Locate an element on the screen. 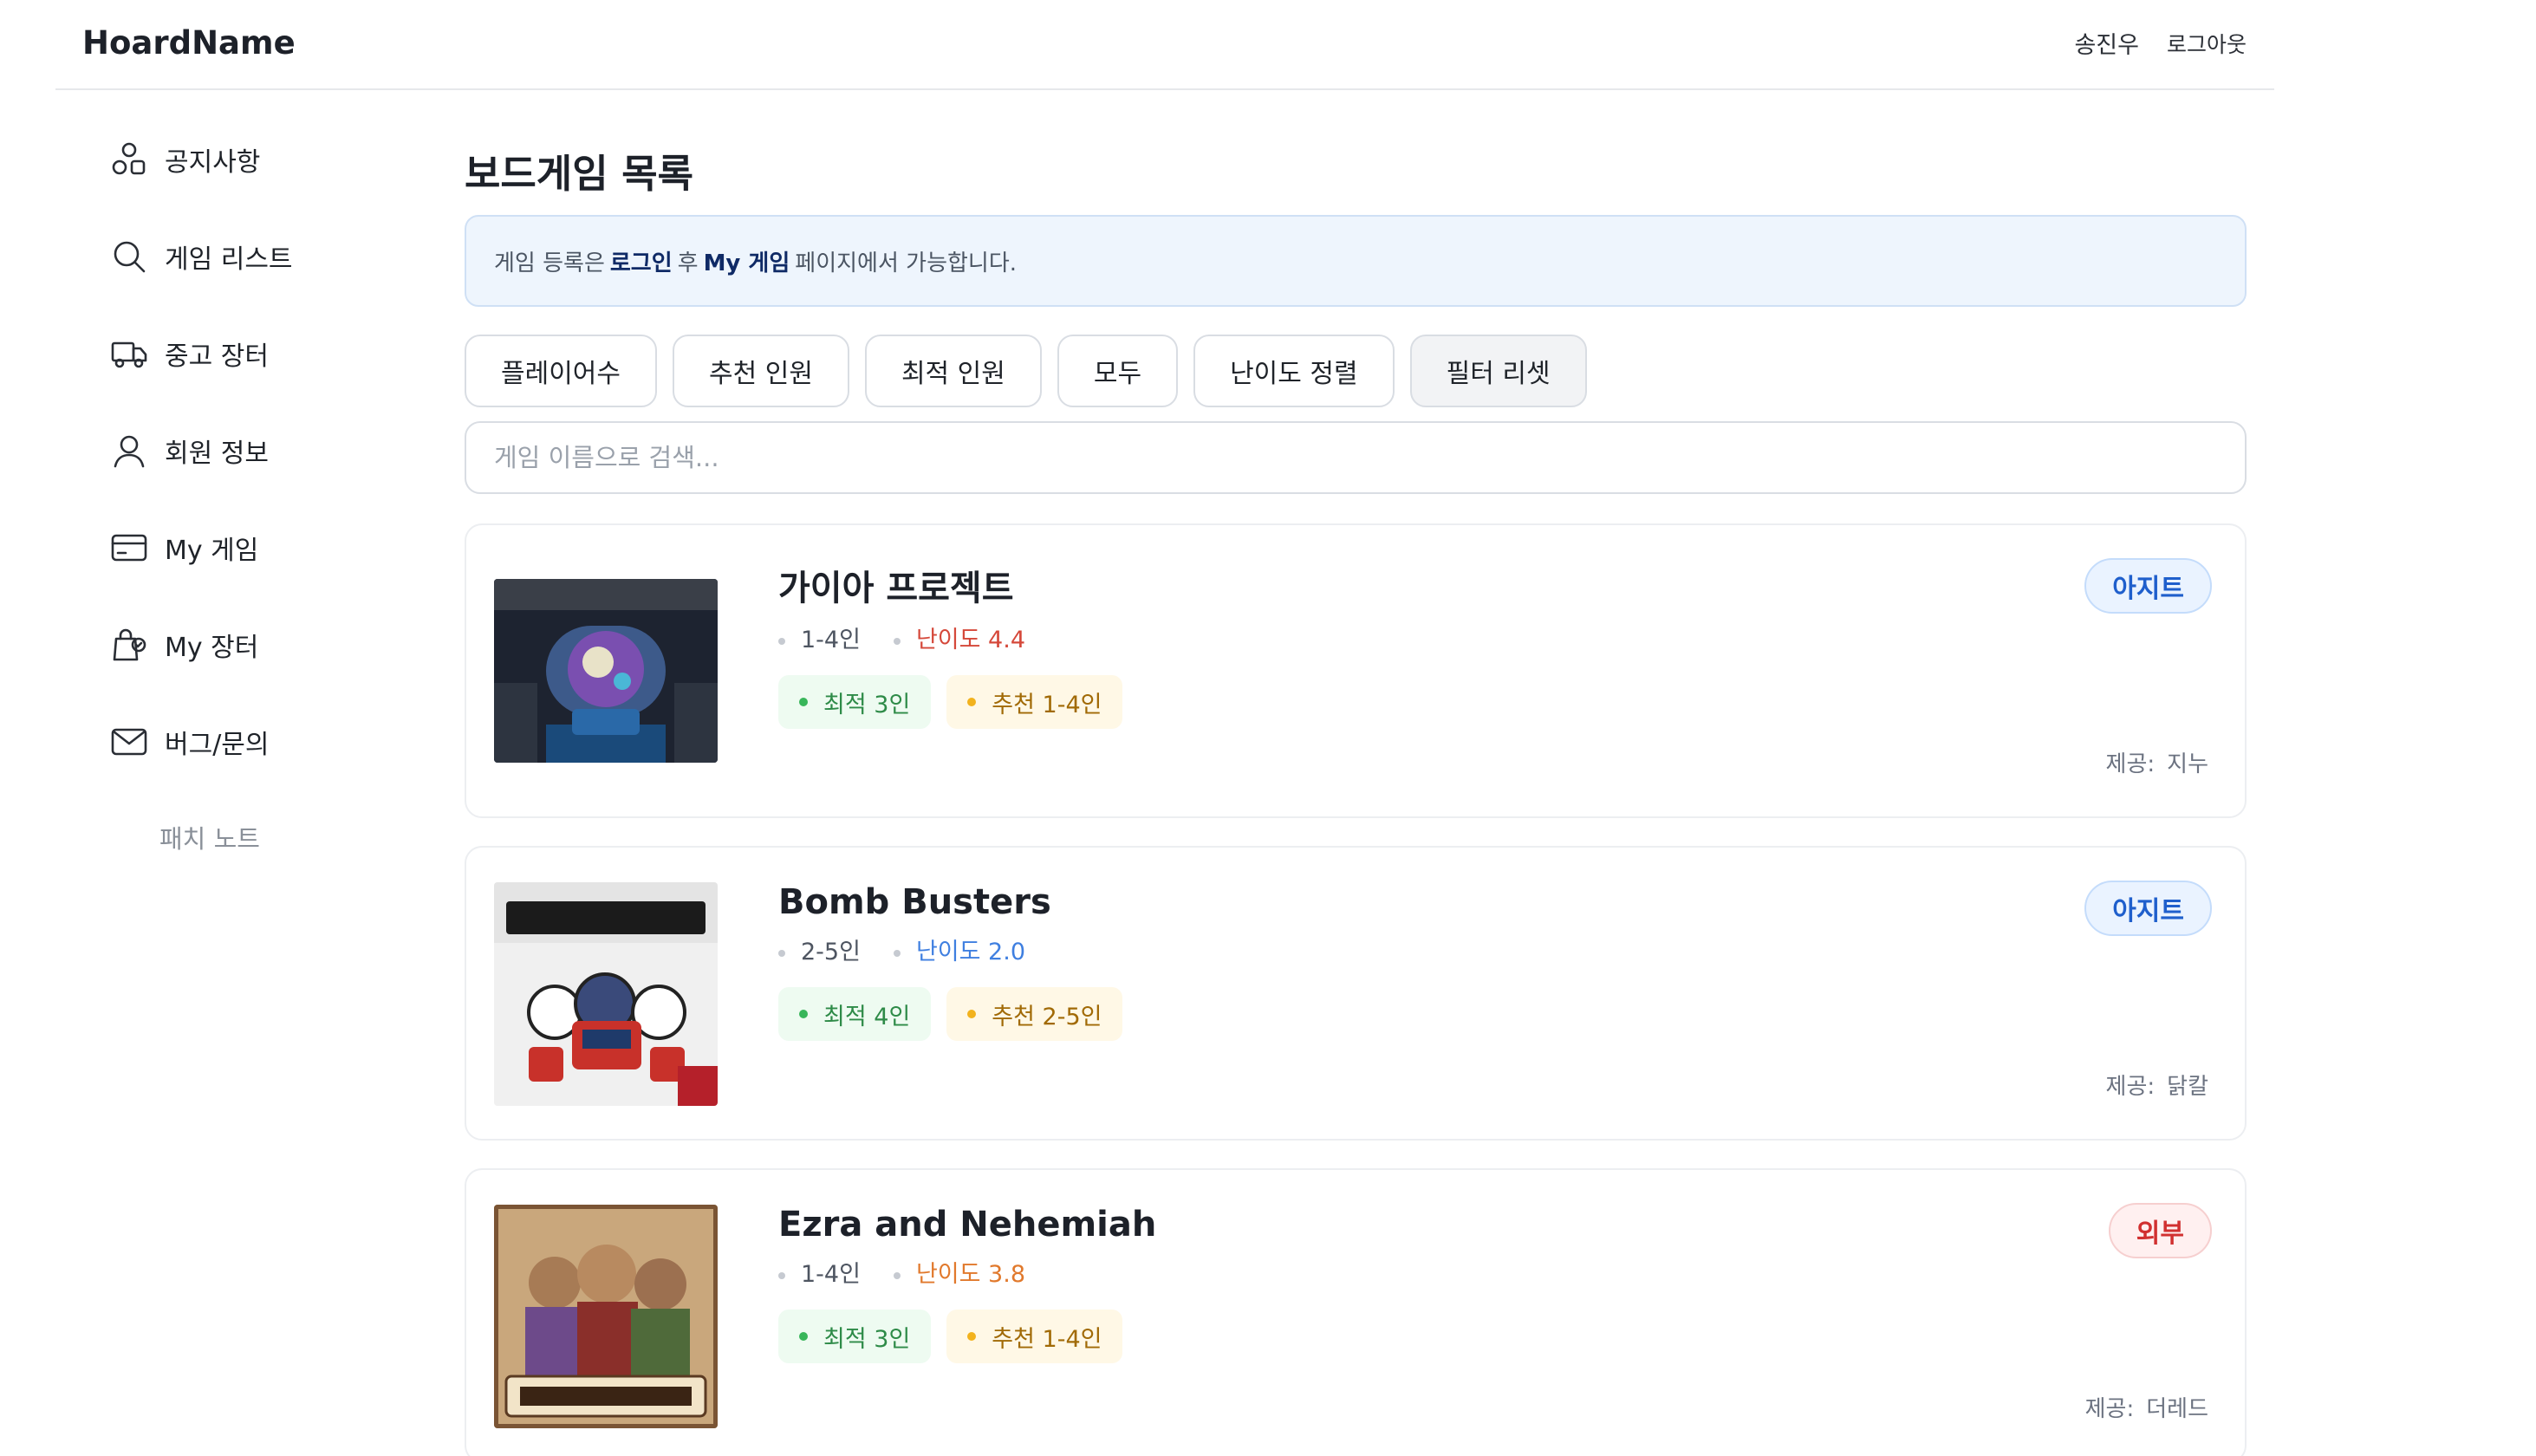 The height and width of the screenshot is (1456, 2536). provider: 제공: 더레드 is located at coordinates (2146, 1407).